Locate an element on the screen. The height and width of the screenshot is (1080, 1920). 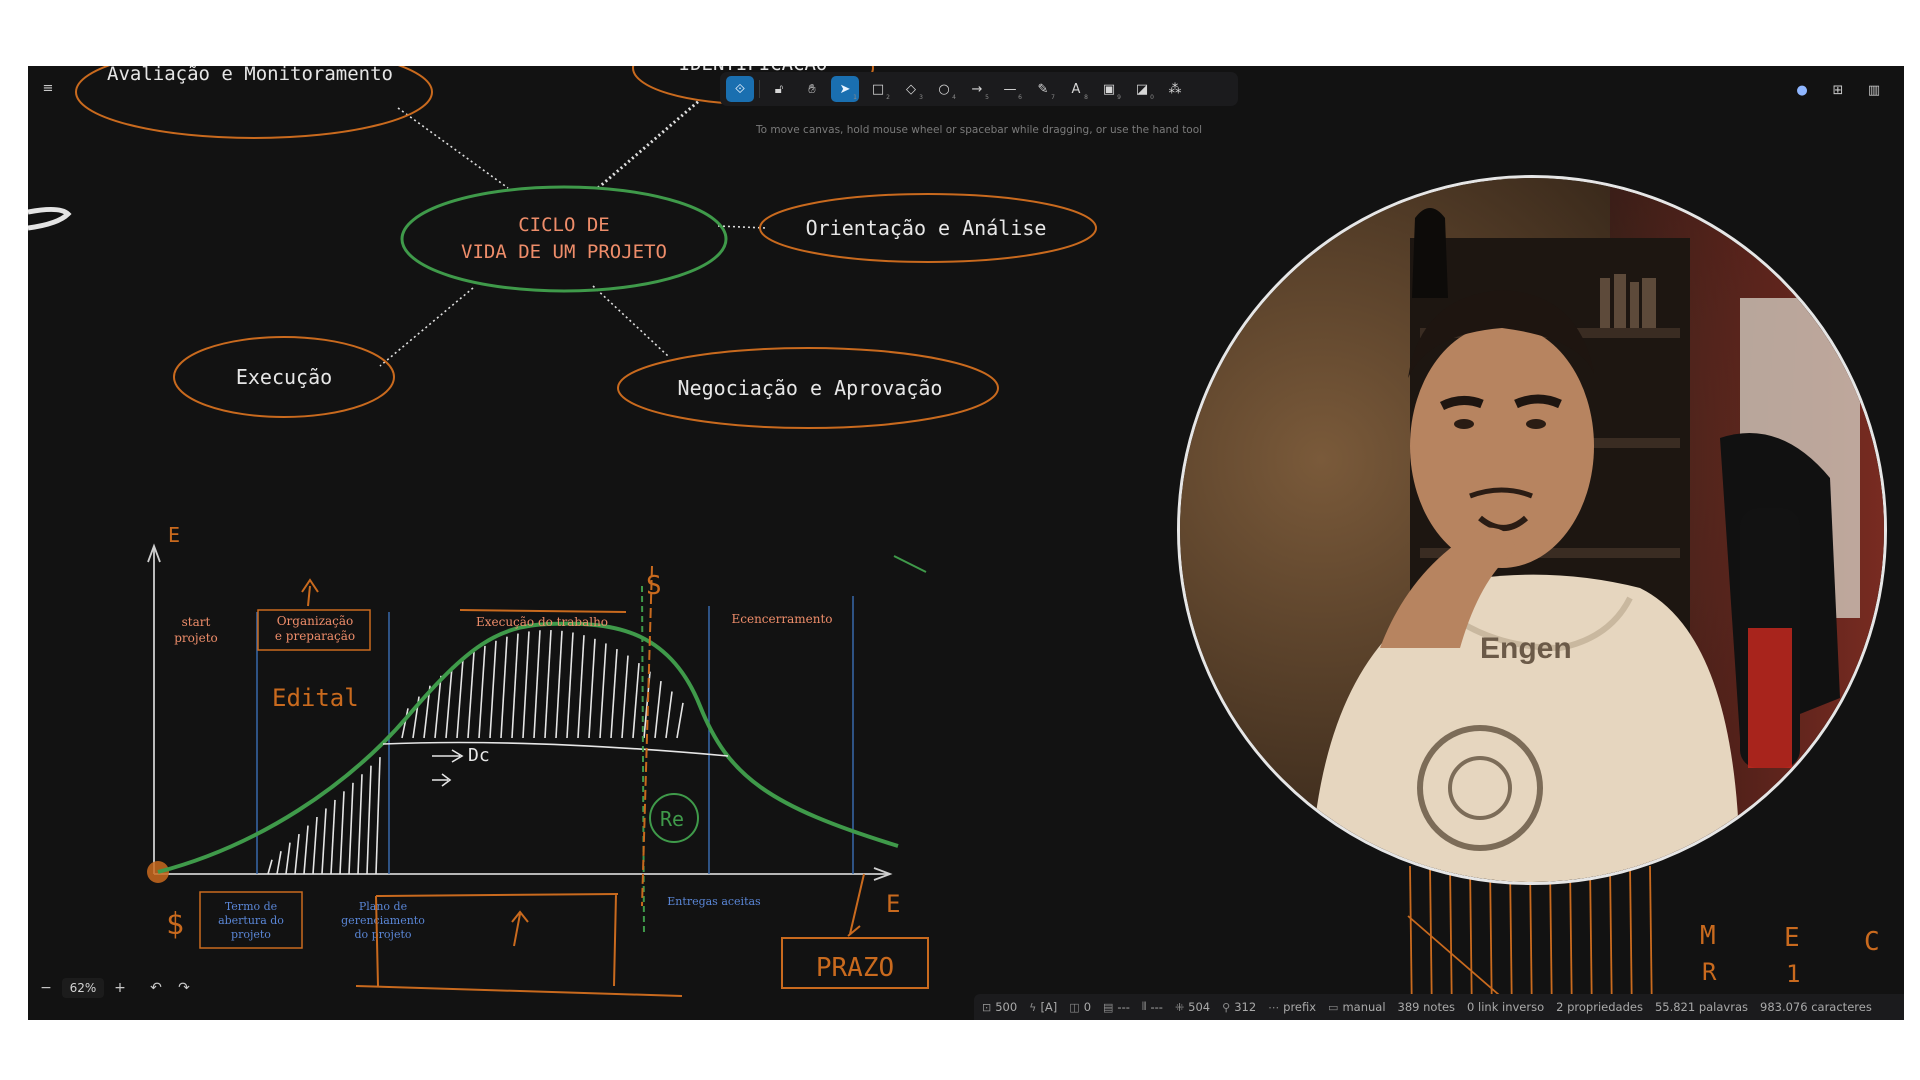
status-robot-icon: ⊡ 500 is located at coordinates (999, 1007).